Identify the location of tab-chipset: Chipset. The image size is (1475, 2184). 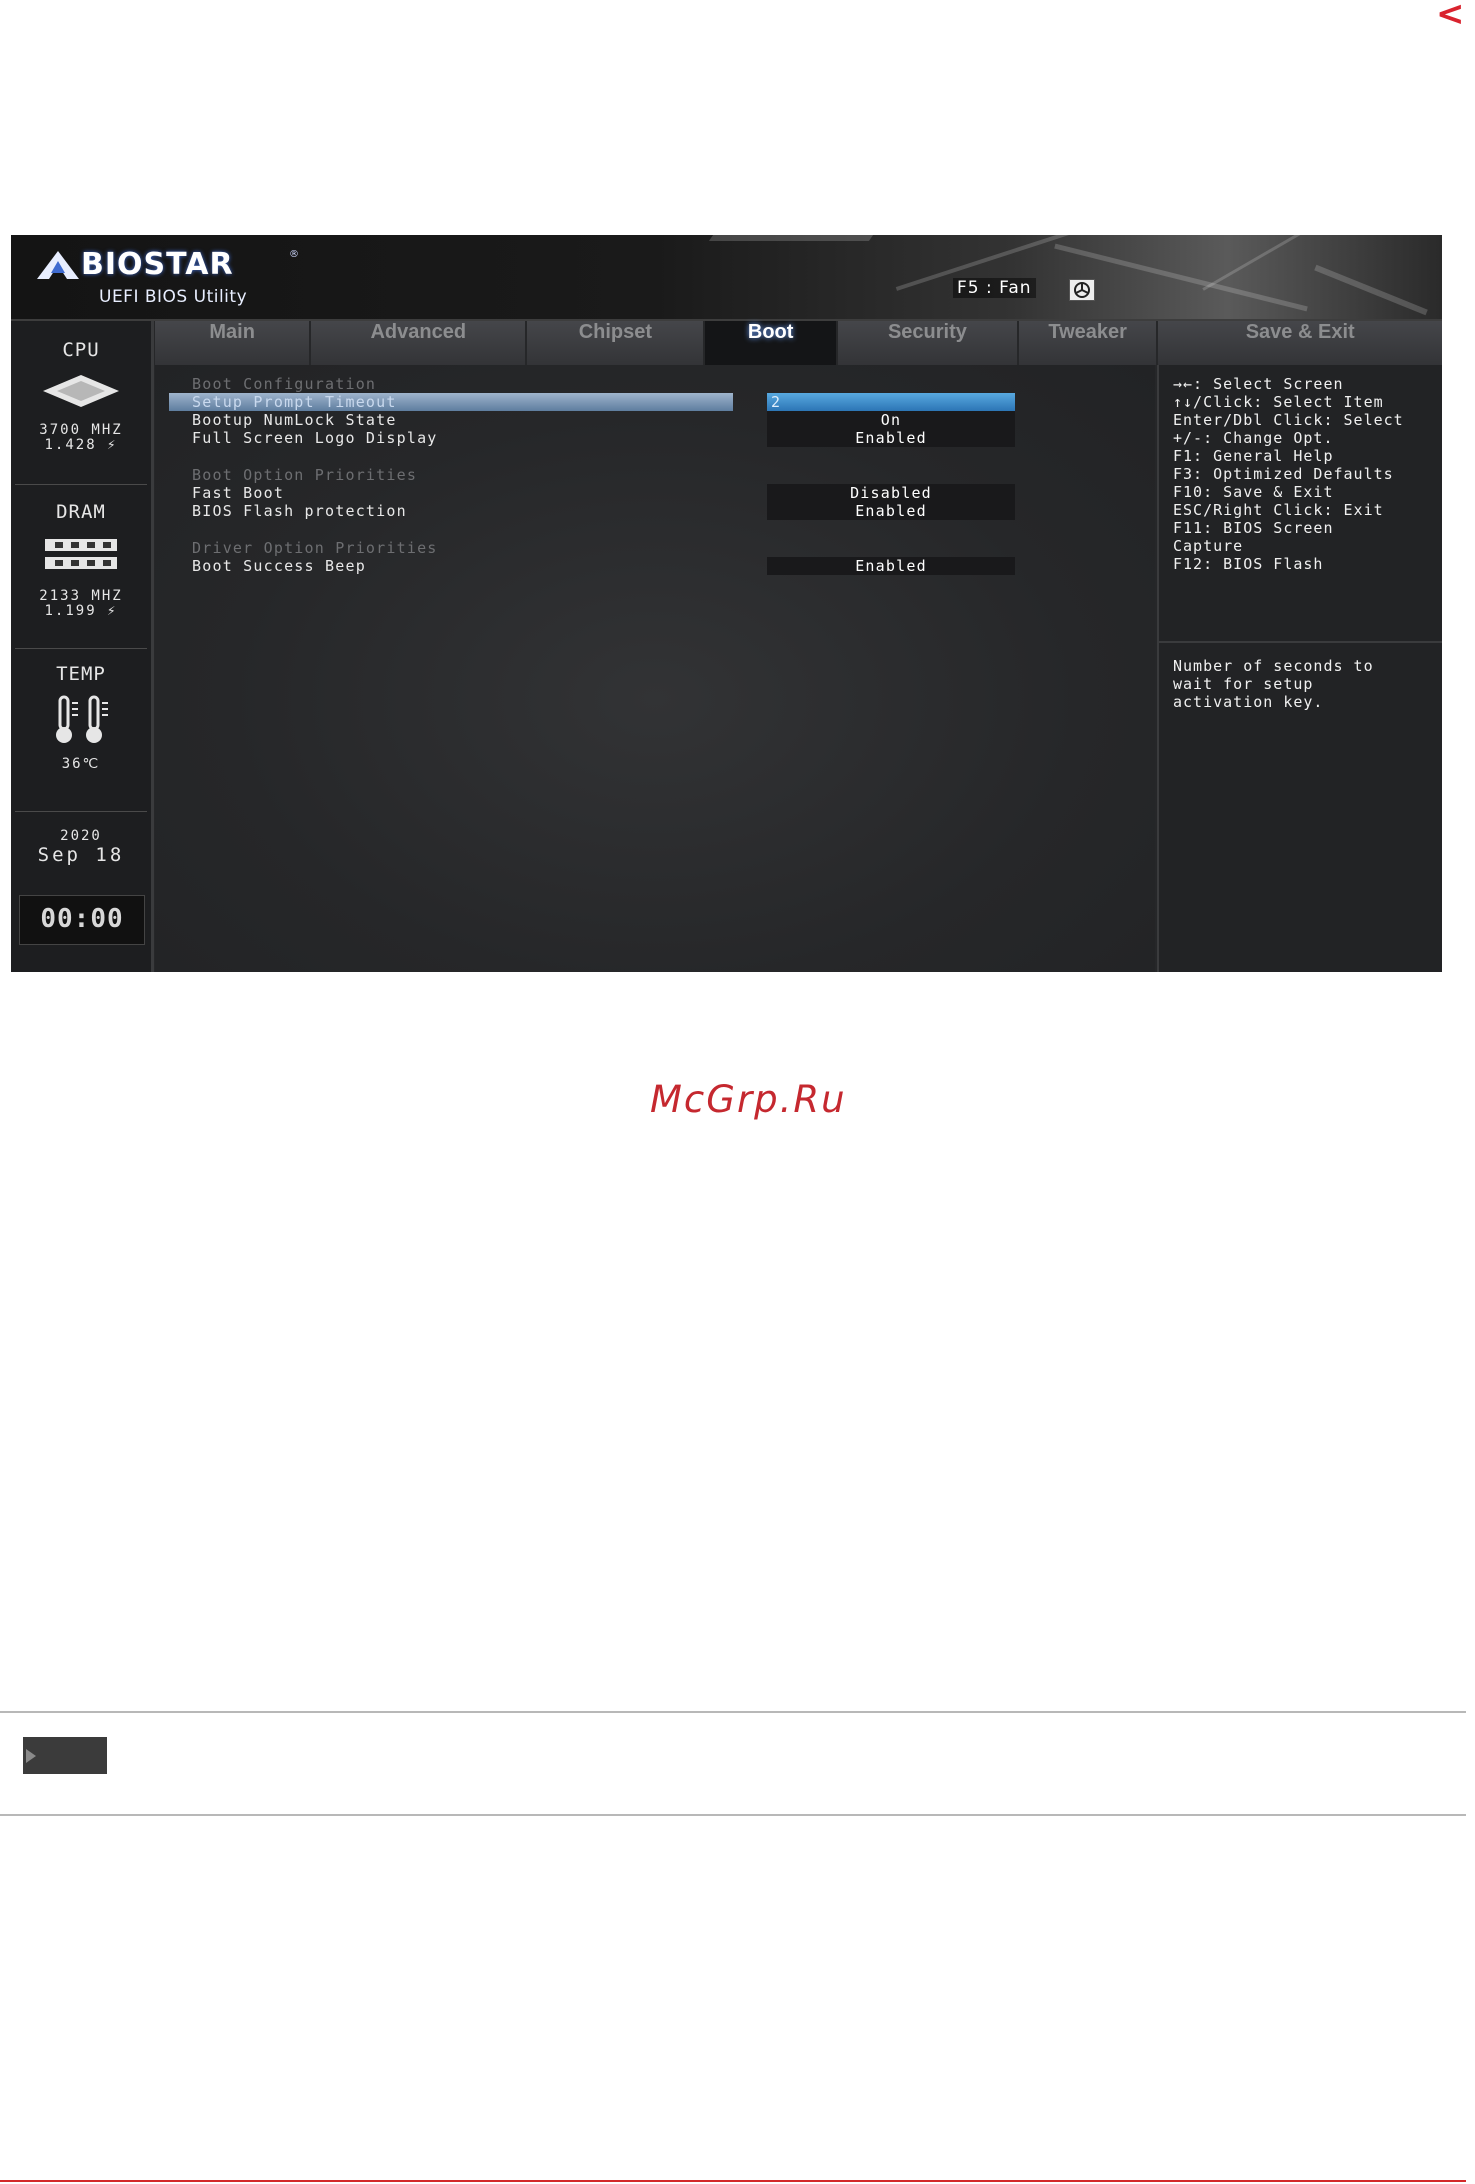
(616, 343).